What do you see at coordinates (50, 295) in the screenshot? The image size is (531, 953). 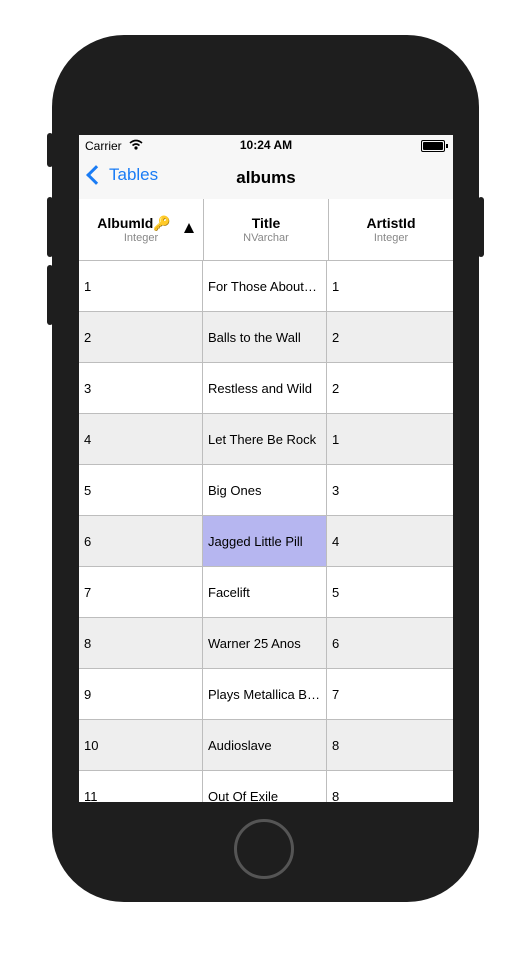 I see `volume-down-button` at bounding box center [50, 295].